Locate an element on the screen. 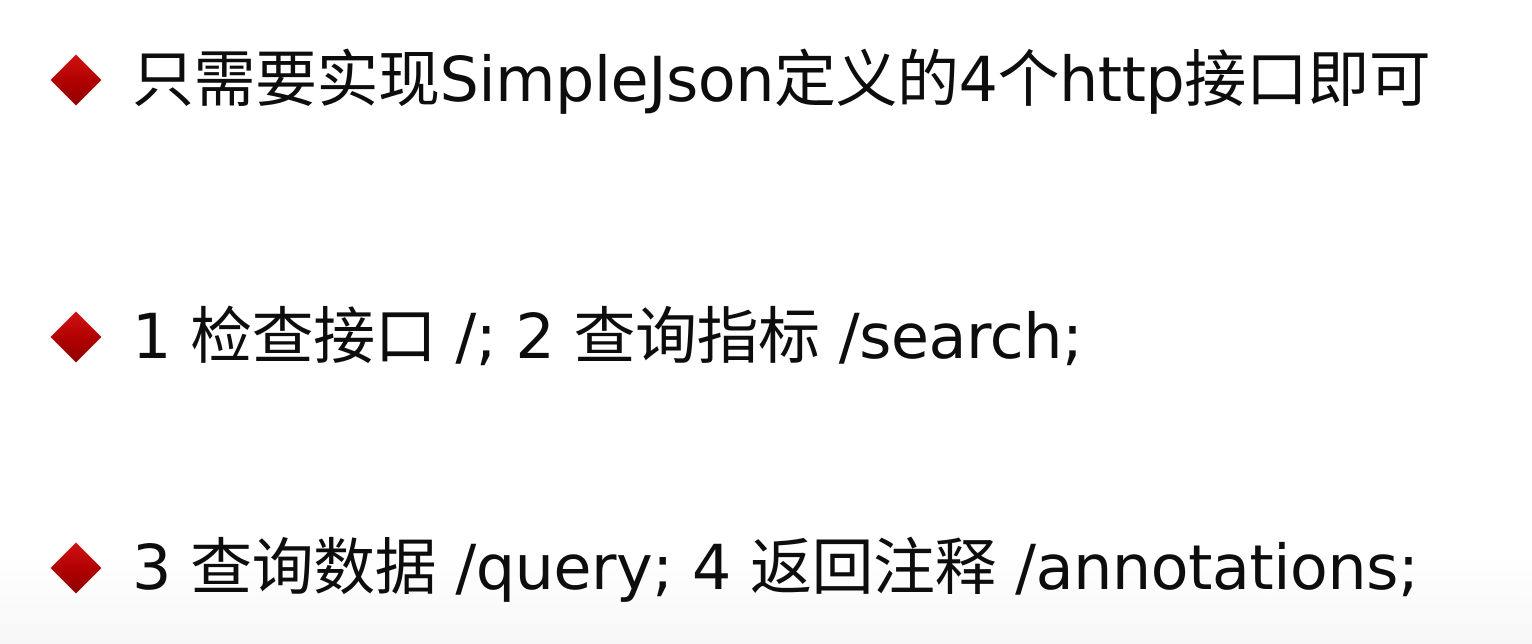 Image resolution: width=1532 pixels, height=644 pixels. bullet-text-3: 3 查询数据 /query; 4 返回注释 /annotations; is located at coordinates (775, 567).